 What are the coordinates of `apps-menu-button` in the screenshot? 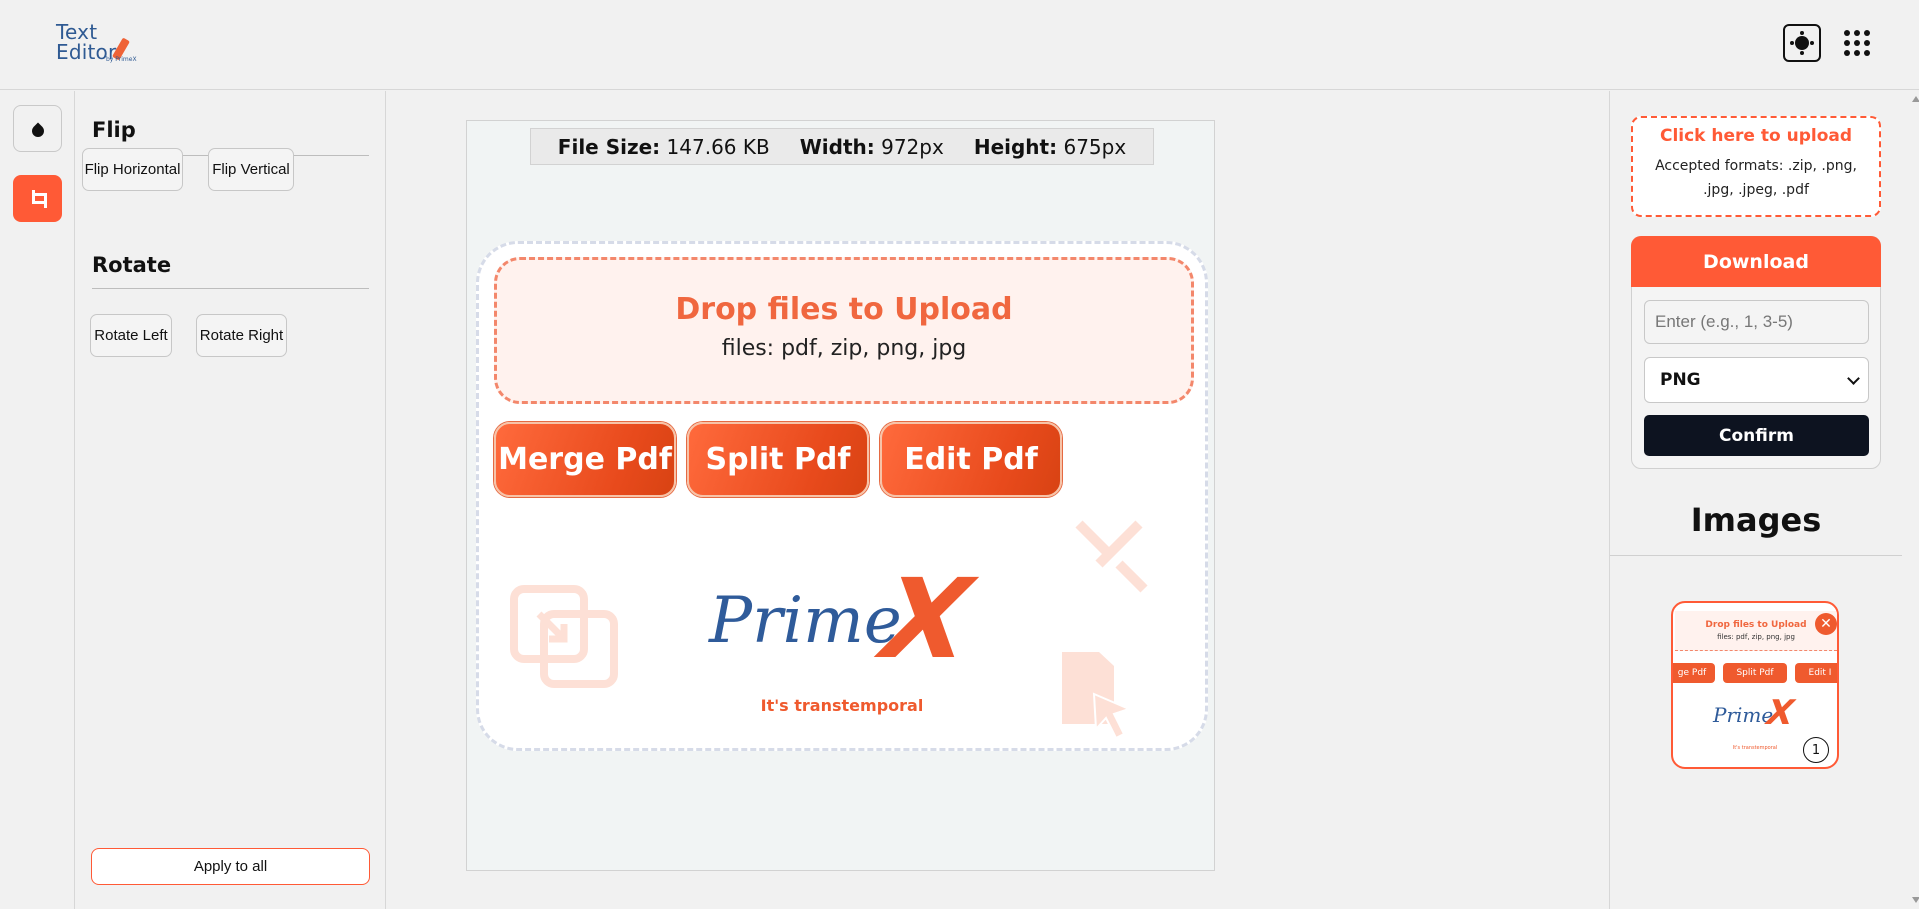 It's located at (1857, 43).